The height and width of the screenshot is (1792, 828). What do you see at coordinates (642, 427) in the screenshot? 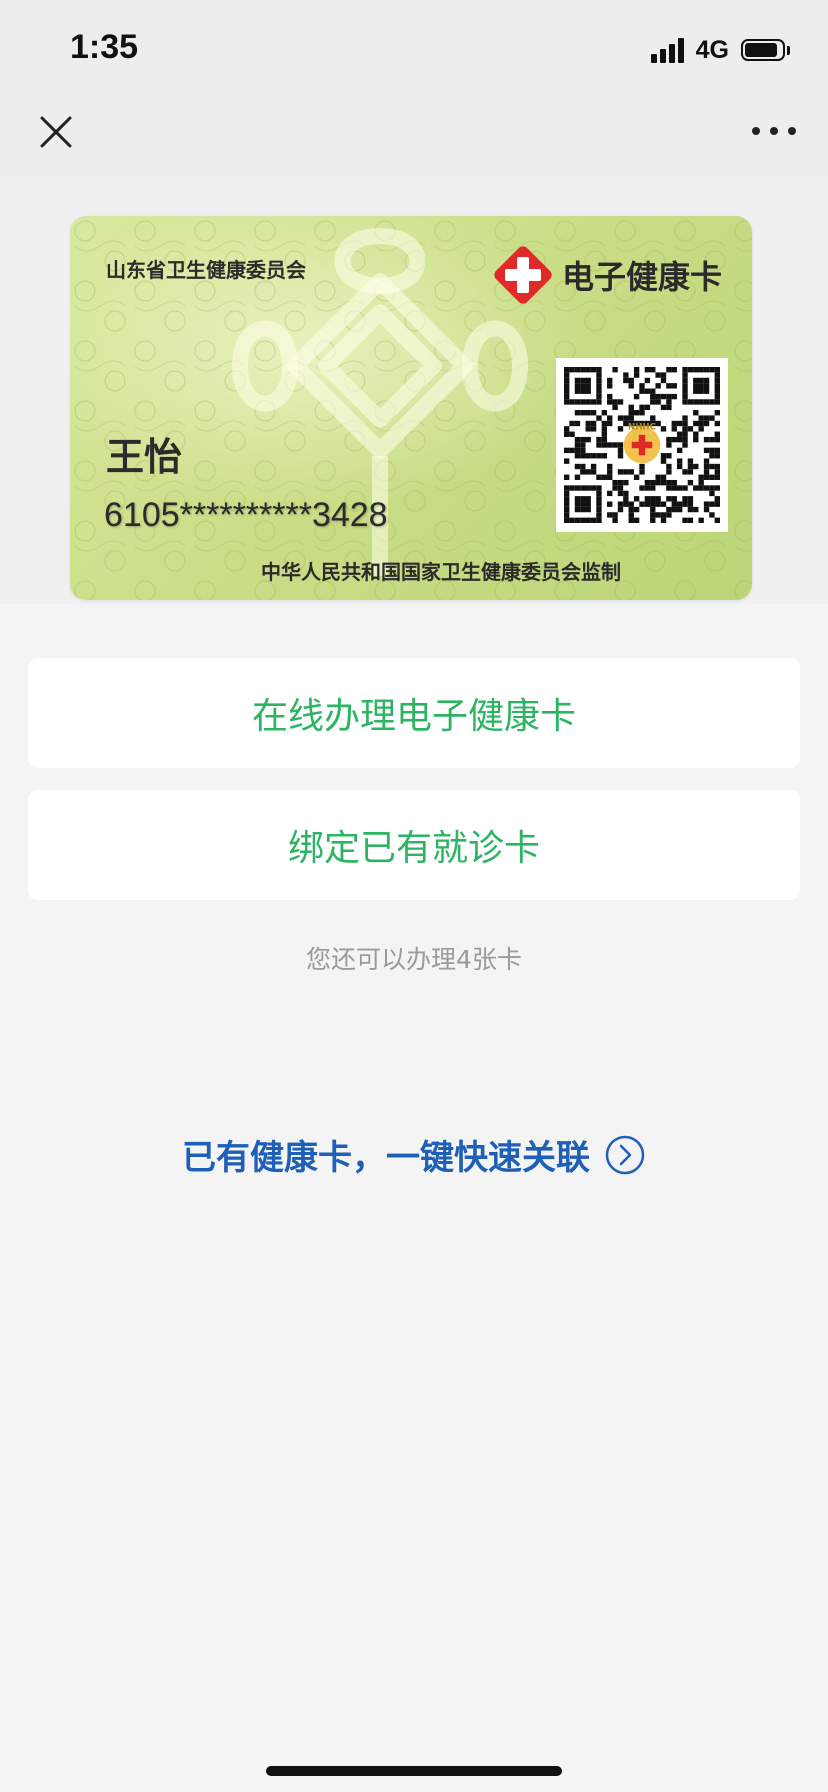
I see `qr-logo-text: NHHC` at bounding box center [642, 427].